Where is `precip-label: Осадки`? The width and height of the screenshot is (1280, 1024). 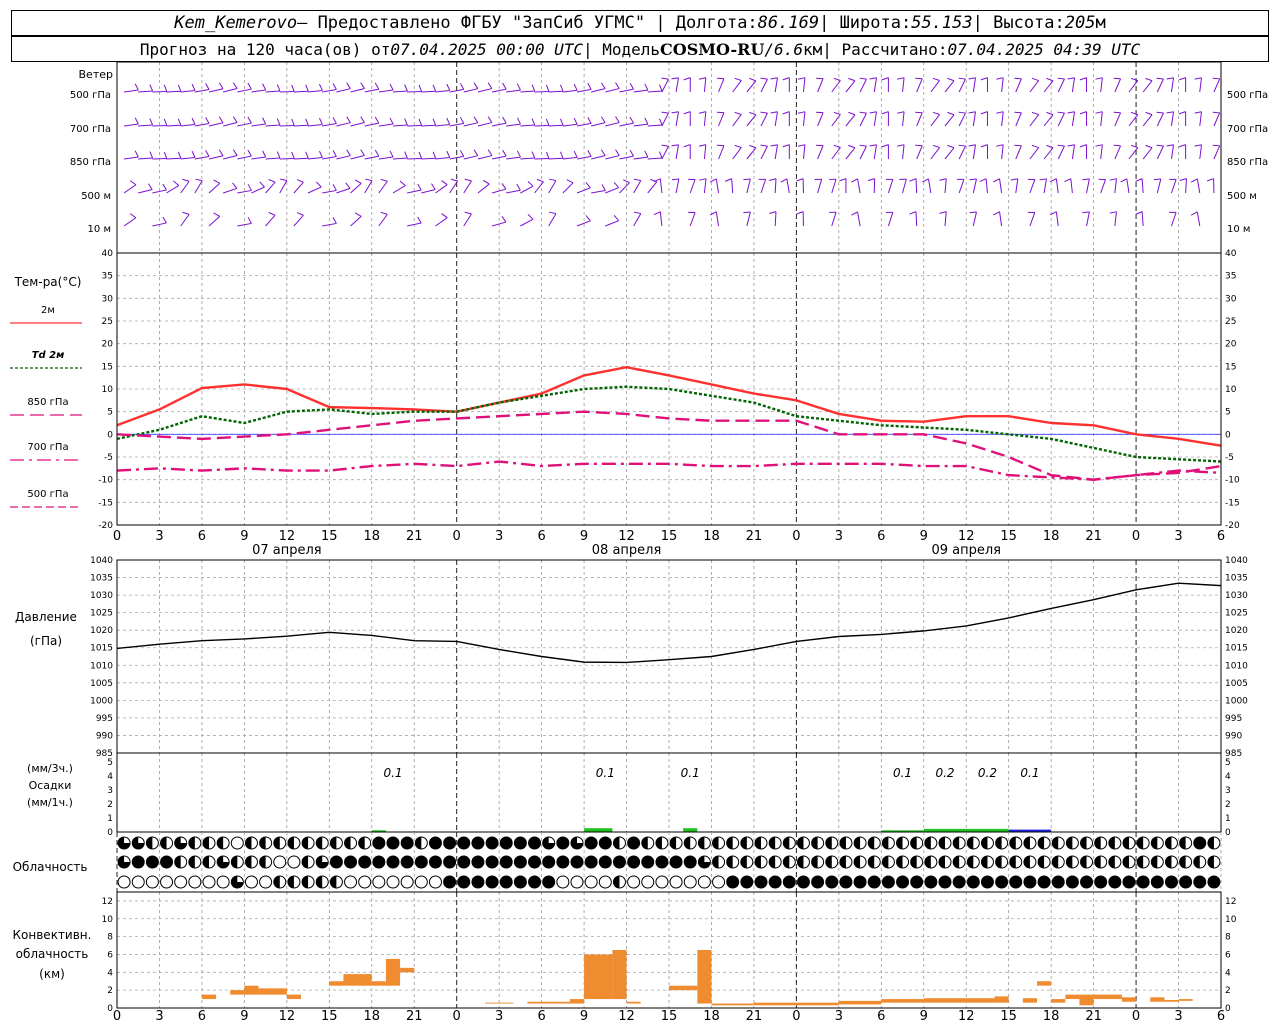
precip-label: Осадки is located at coordinates (50, 785).